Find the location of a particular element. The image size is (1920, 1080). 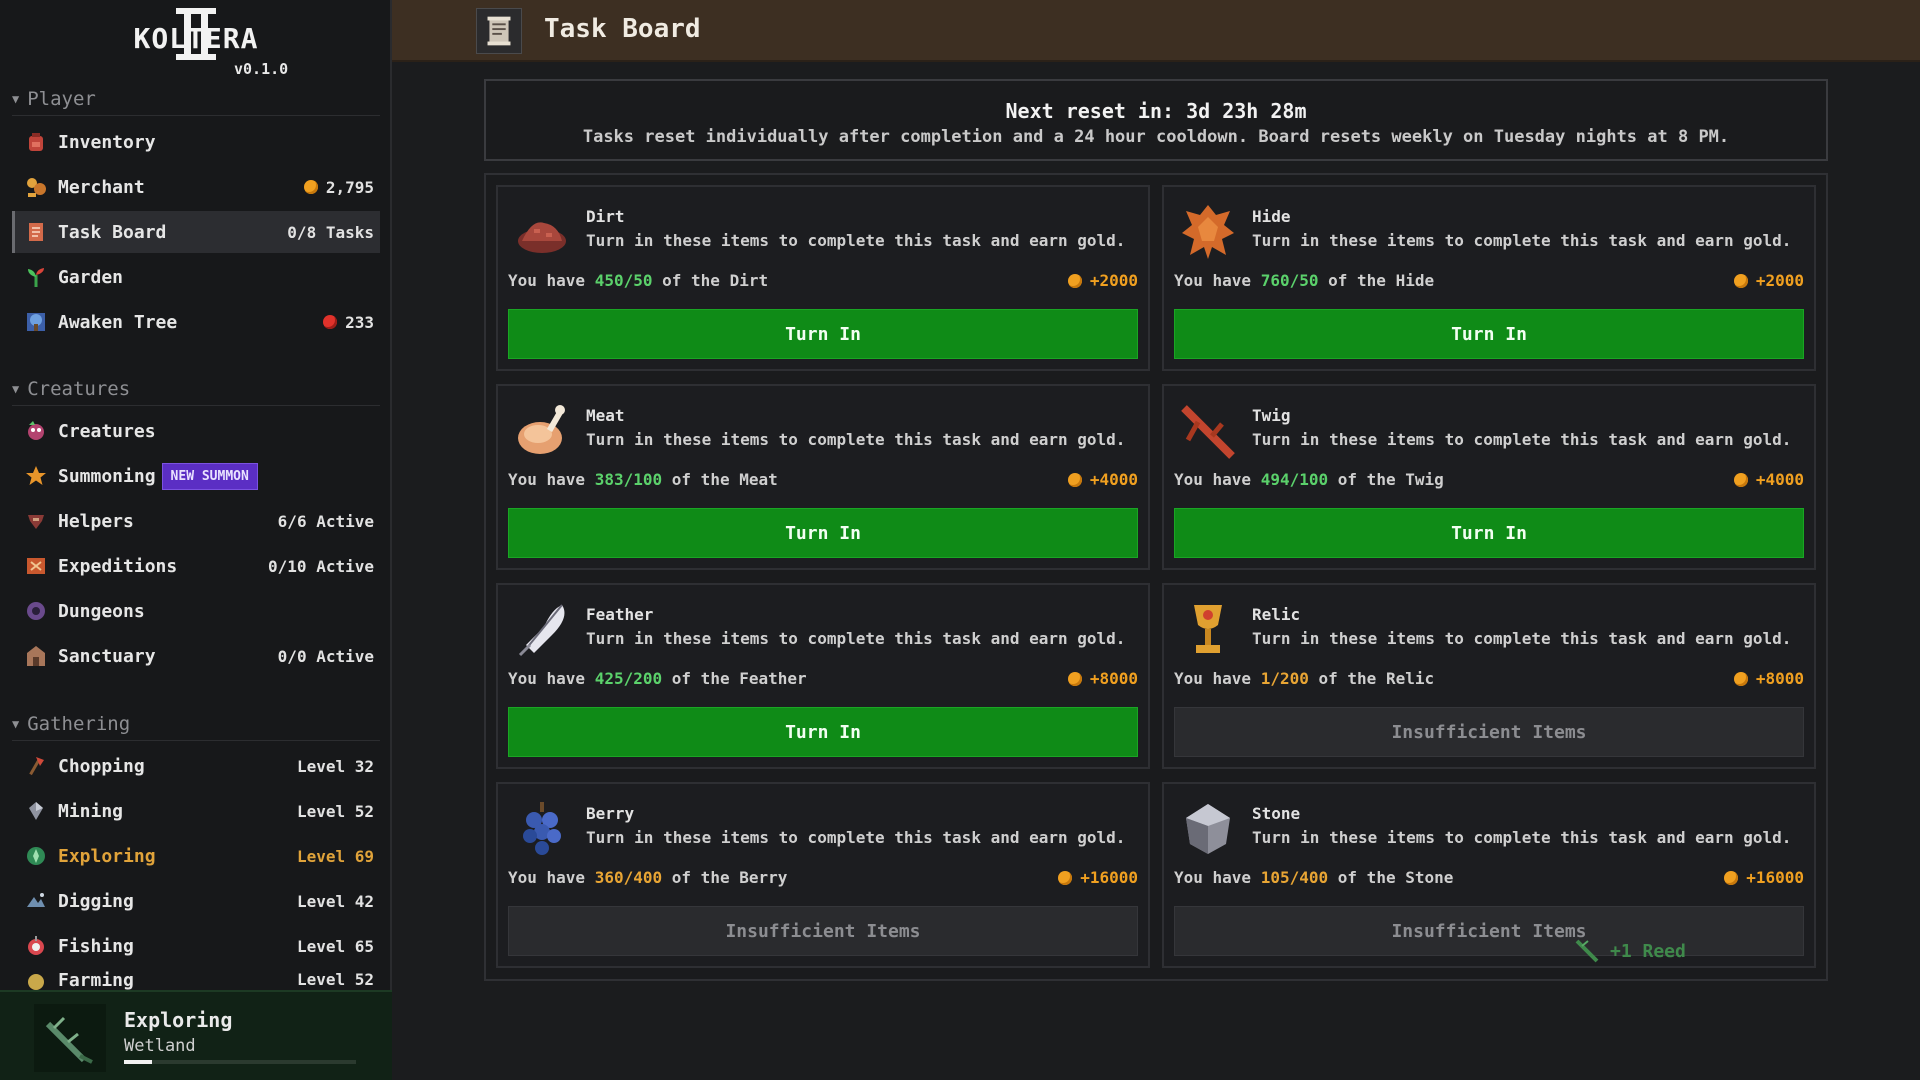

reward-value: +4000 is located at coordinates (1779, 479).